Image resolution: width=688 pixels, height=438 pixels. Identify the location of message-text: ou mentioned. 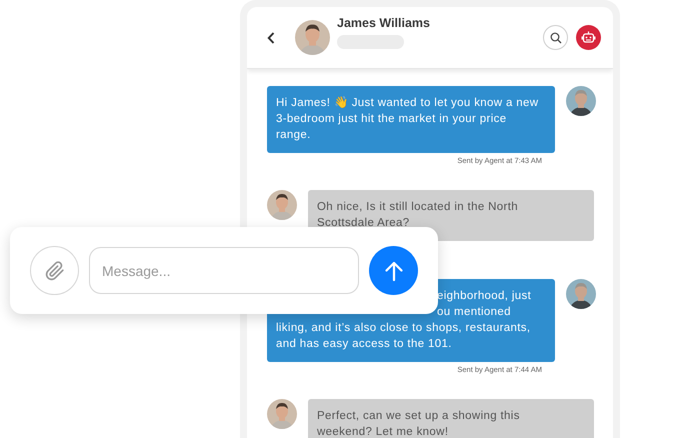
(474, 312).